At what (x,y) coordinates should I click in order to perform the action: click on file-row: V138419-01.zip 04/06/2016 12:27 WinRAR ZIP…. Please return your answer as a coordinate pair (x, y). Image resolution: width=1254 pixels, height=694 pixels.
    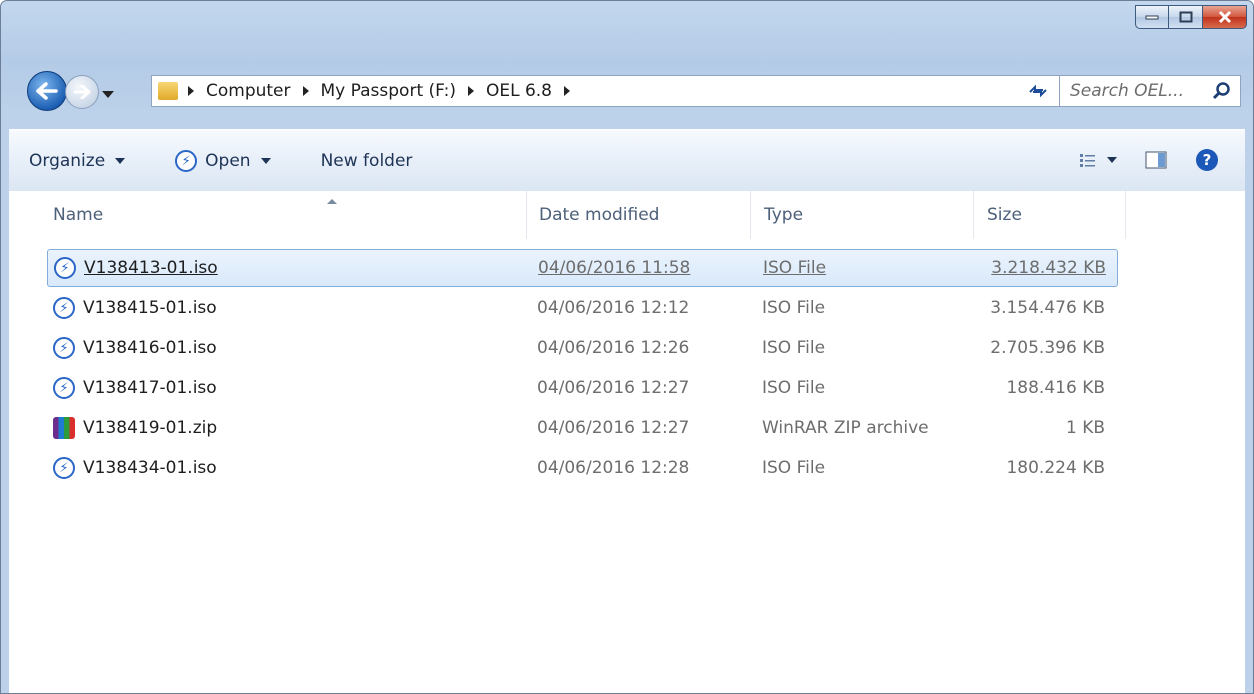
    Looking at the image, I should click on (582, 428).